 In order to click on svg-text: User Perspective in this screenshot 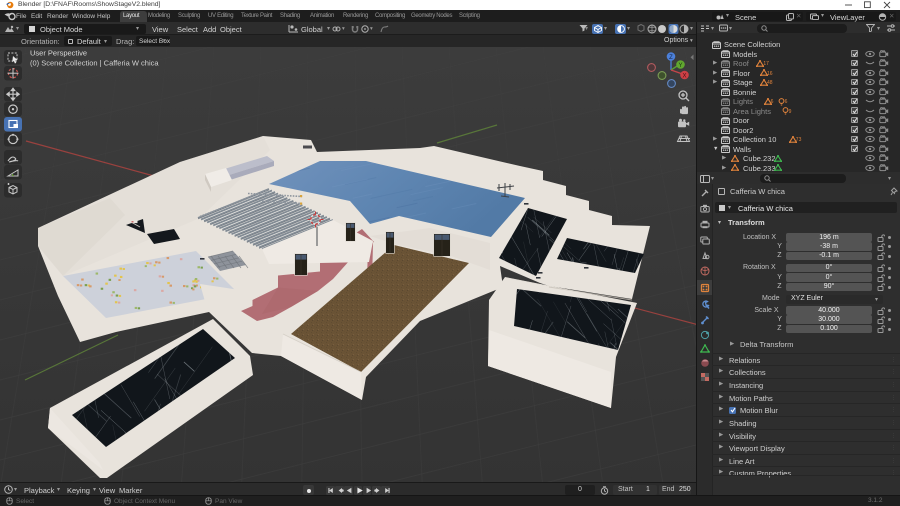, I will do `click(58, 53)`.